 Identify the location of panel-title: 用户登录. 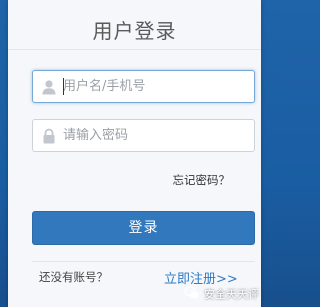
(134, 31).